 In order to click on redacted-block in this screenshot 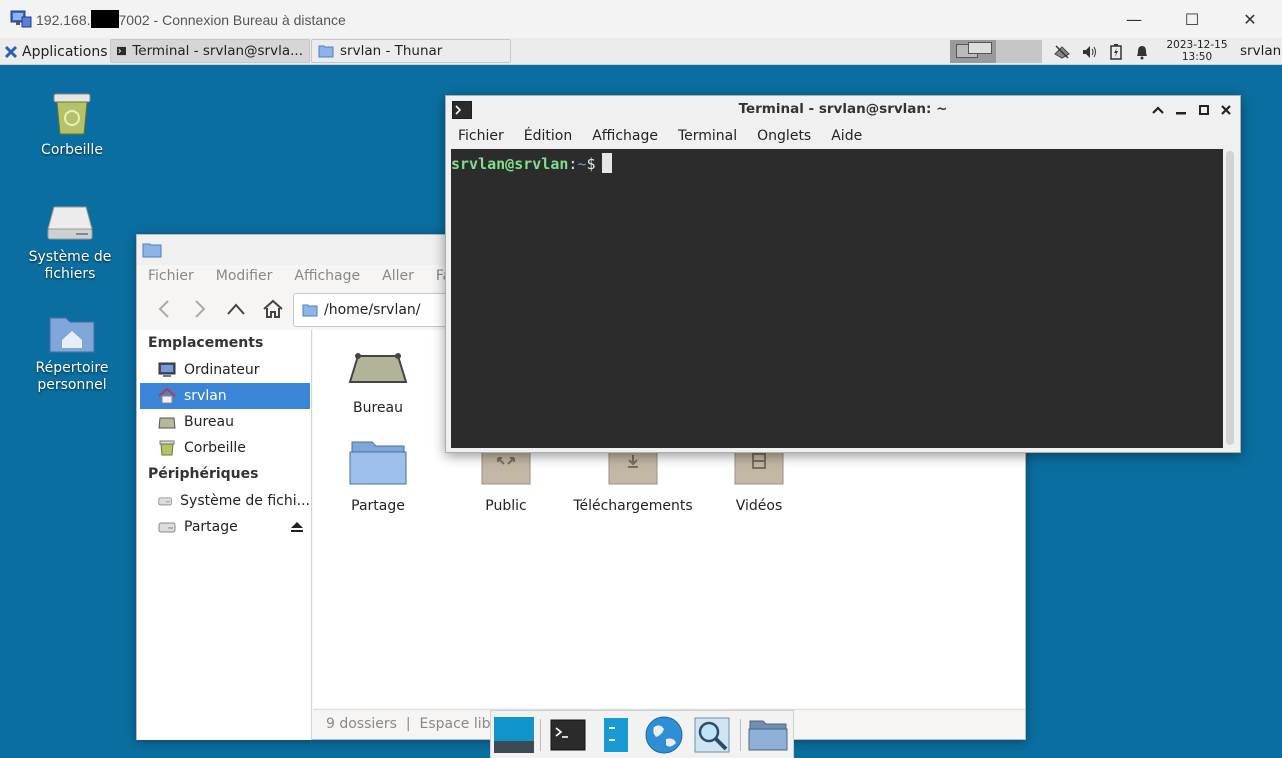, I will do `click(104, 19)`.